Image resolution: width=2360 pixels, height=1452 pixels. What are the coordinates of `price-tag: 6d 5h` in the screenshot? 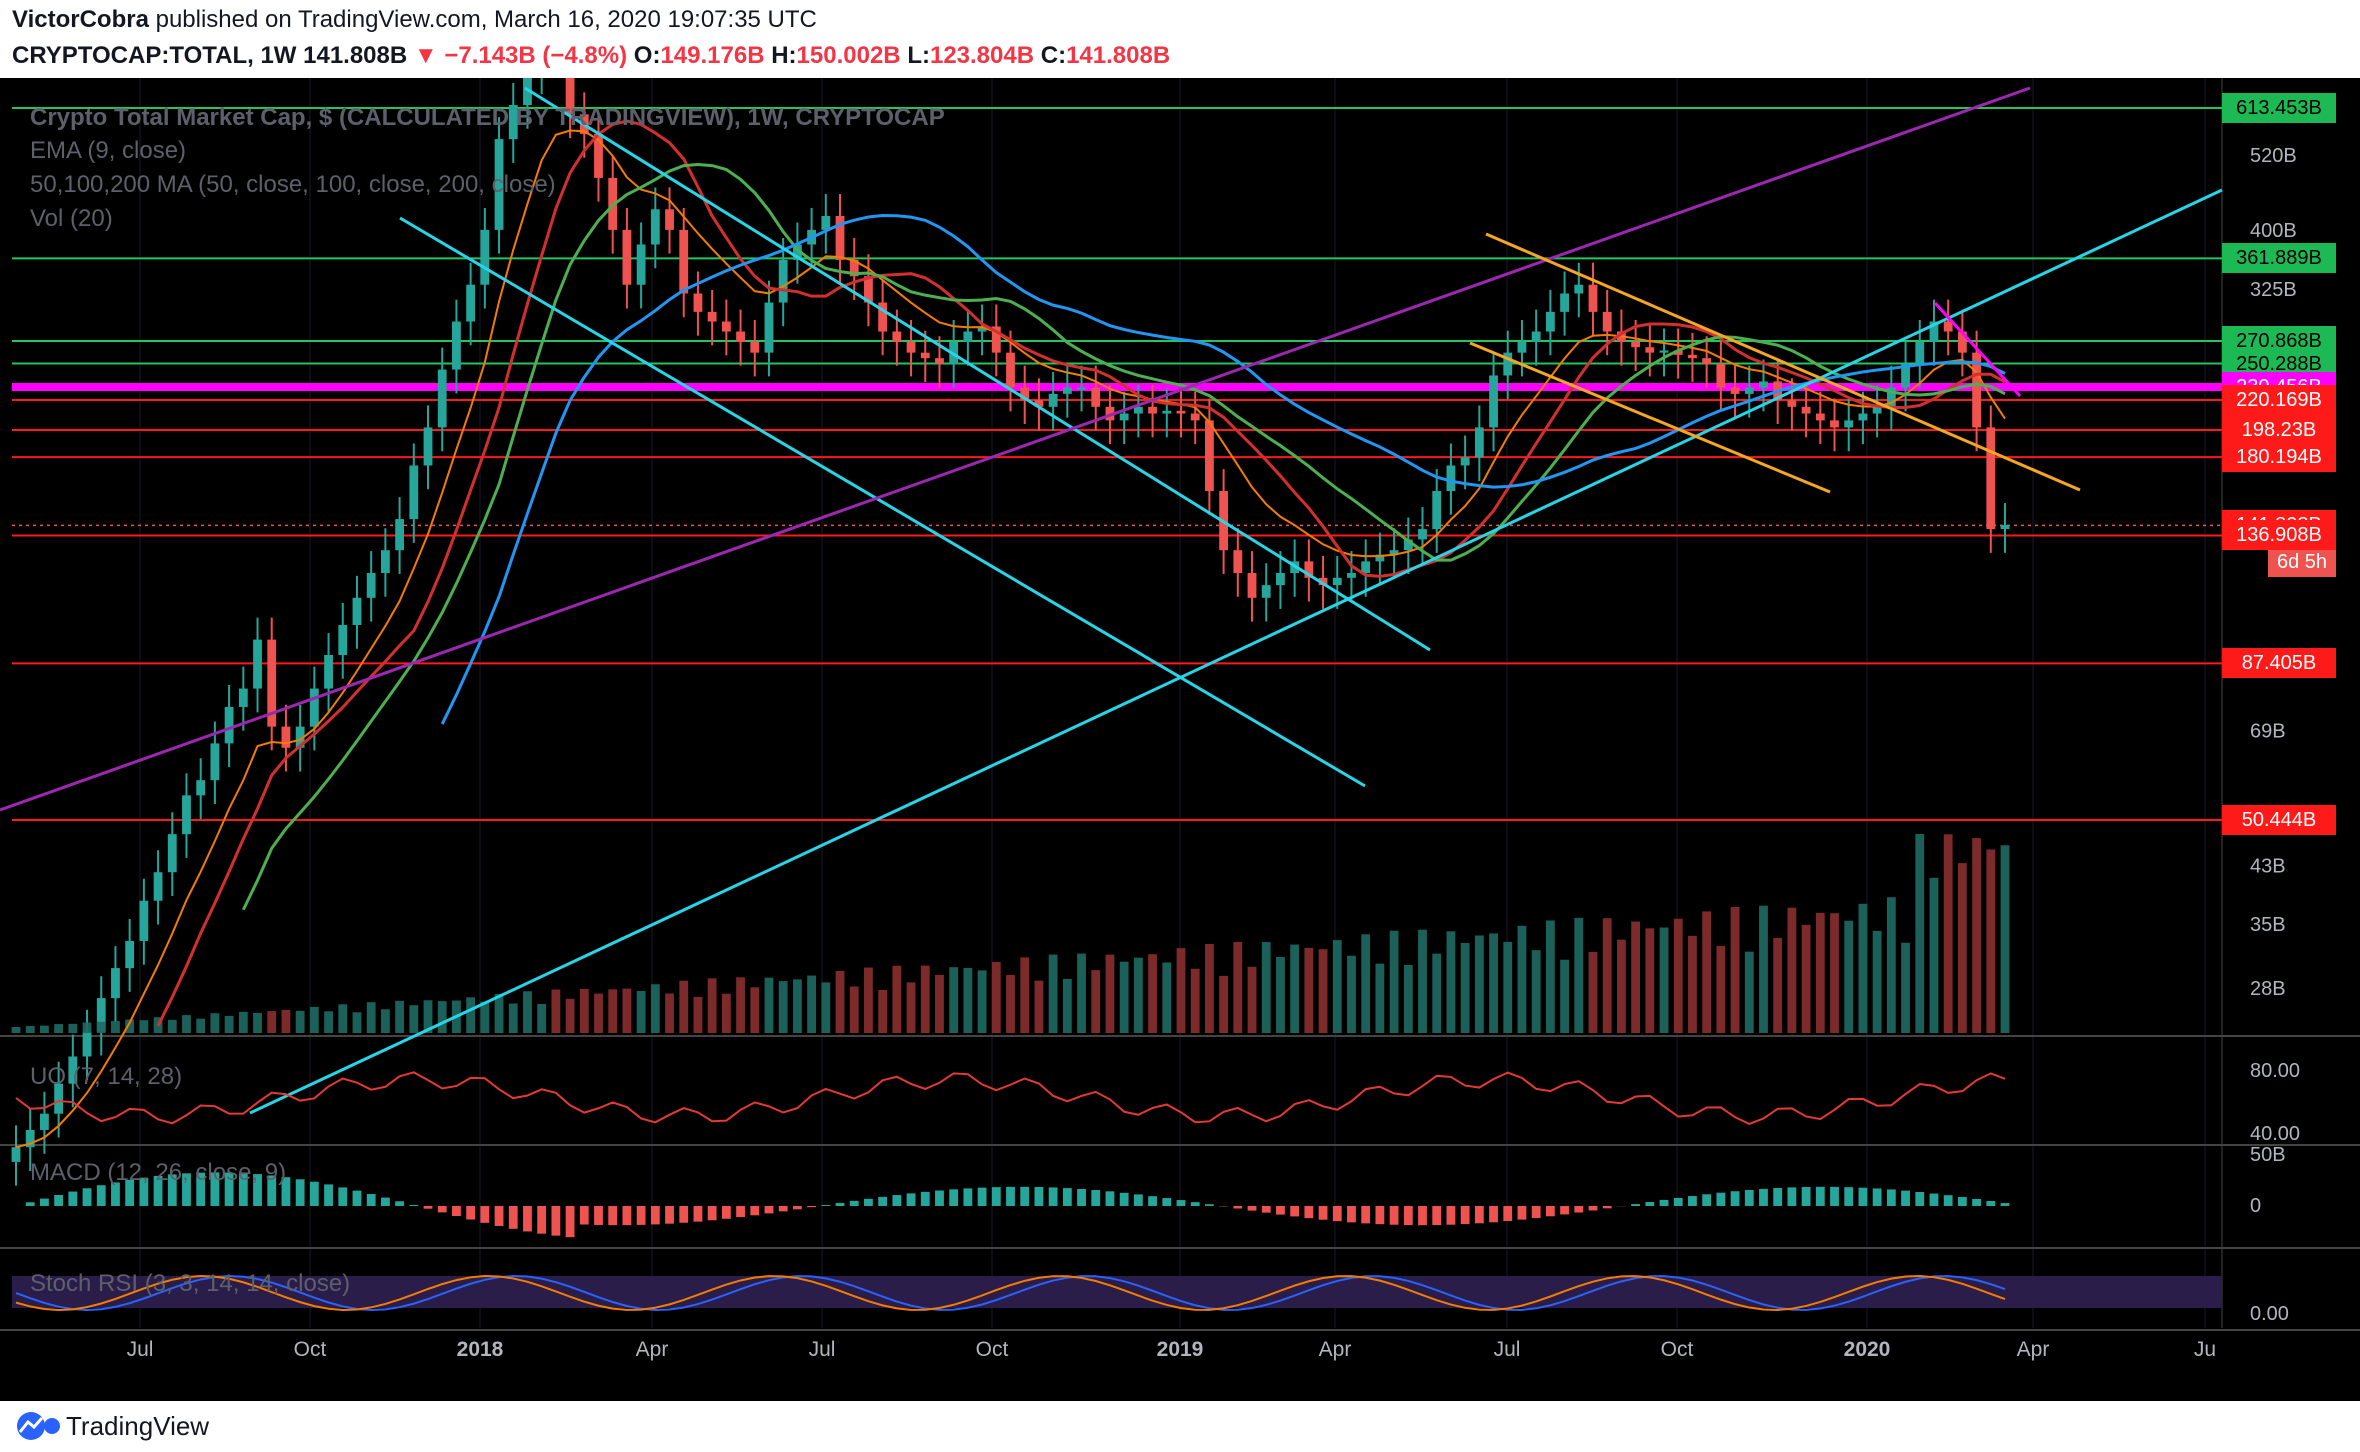 It's located at (2302, 562).